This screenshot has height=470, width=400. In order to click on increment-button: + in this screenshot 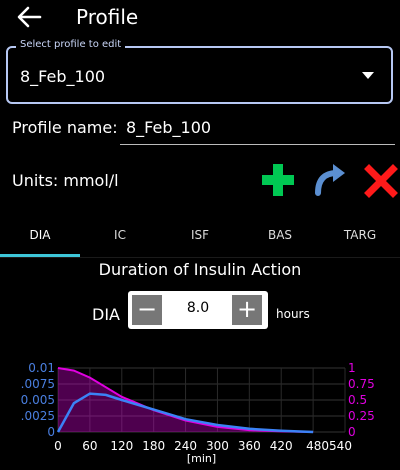, I will do `click(247, 310)`.